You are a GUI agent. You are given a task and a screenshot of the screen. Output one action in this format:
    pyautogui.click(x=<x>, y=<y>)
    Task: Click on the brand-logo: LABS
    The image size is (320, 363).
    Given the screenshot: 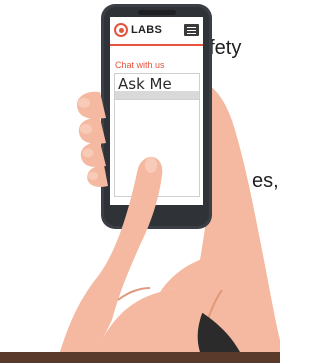 What is the action you would take?
    pyautogui.click(x=138, y=30)
    